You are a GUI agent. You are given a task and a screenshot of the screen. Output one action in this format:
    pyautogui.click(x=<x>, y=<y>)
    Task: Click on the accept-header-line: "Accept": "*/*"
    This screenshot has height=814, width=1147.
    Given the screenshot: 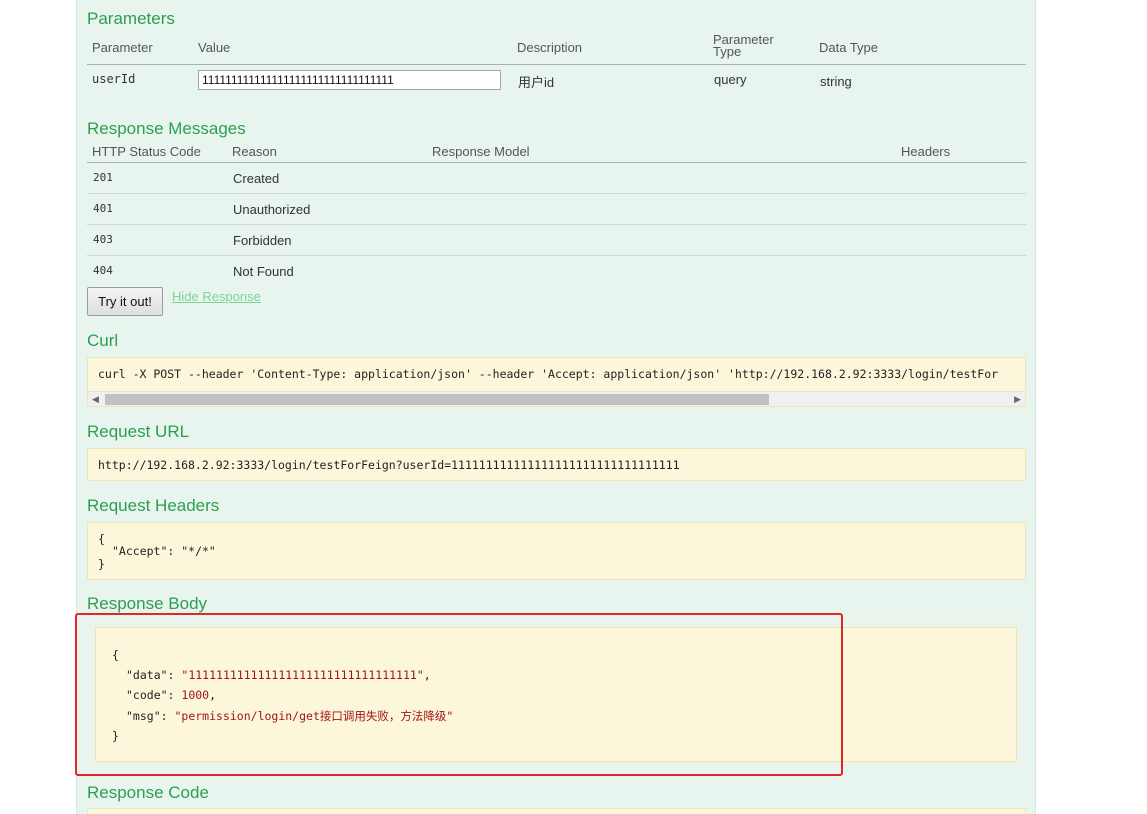 What is the action you would take?
    pyautogui.click(x=164, y=551)
    